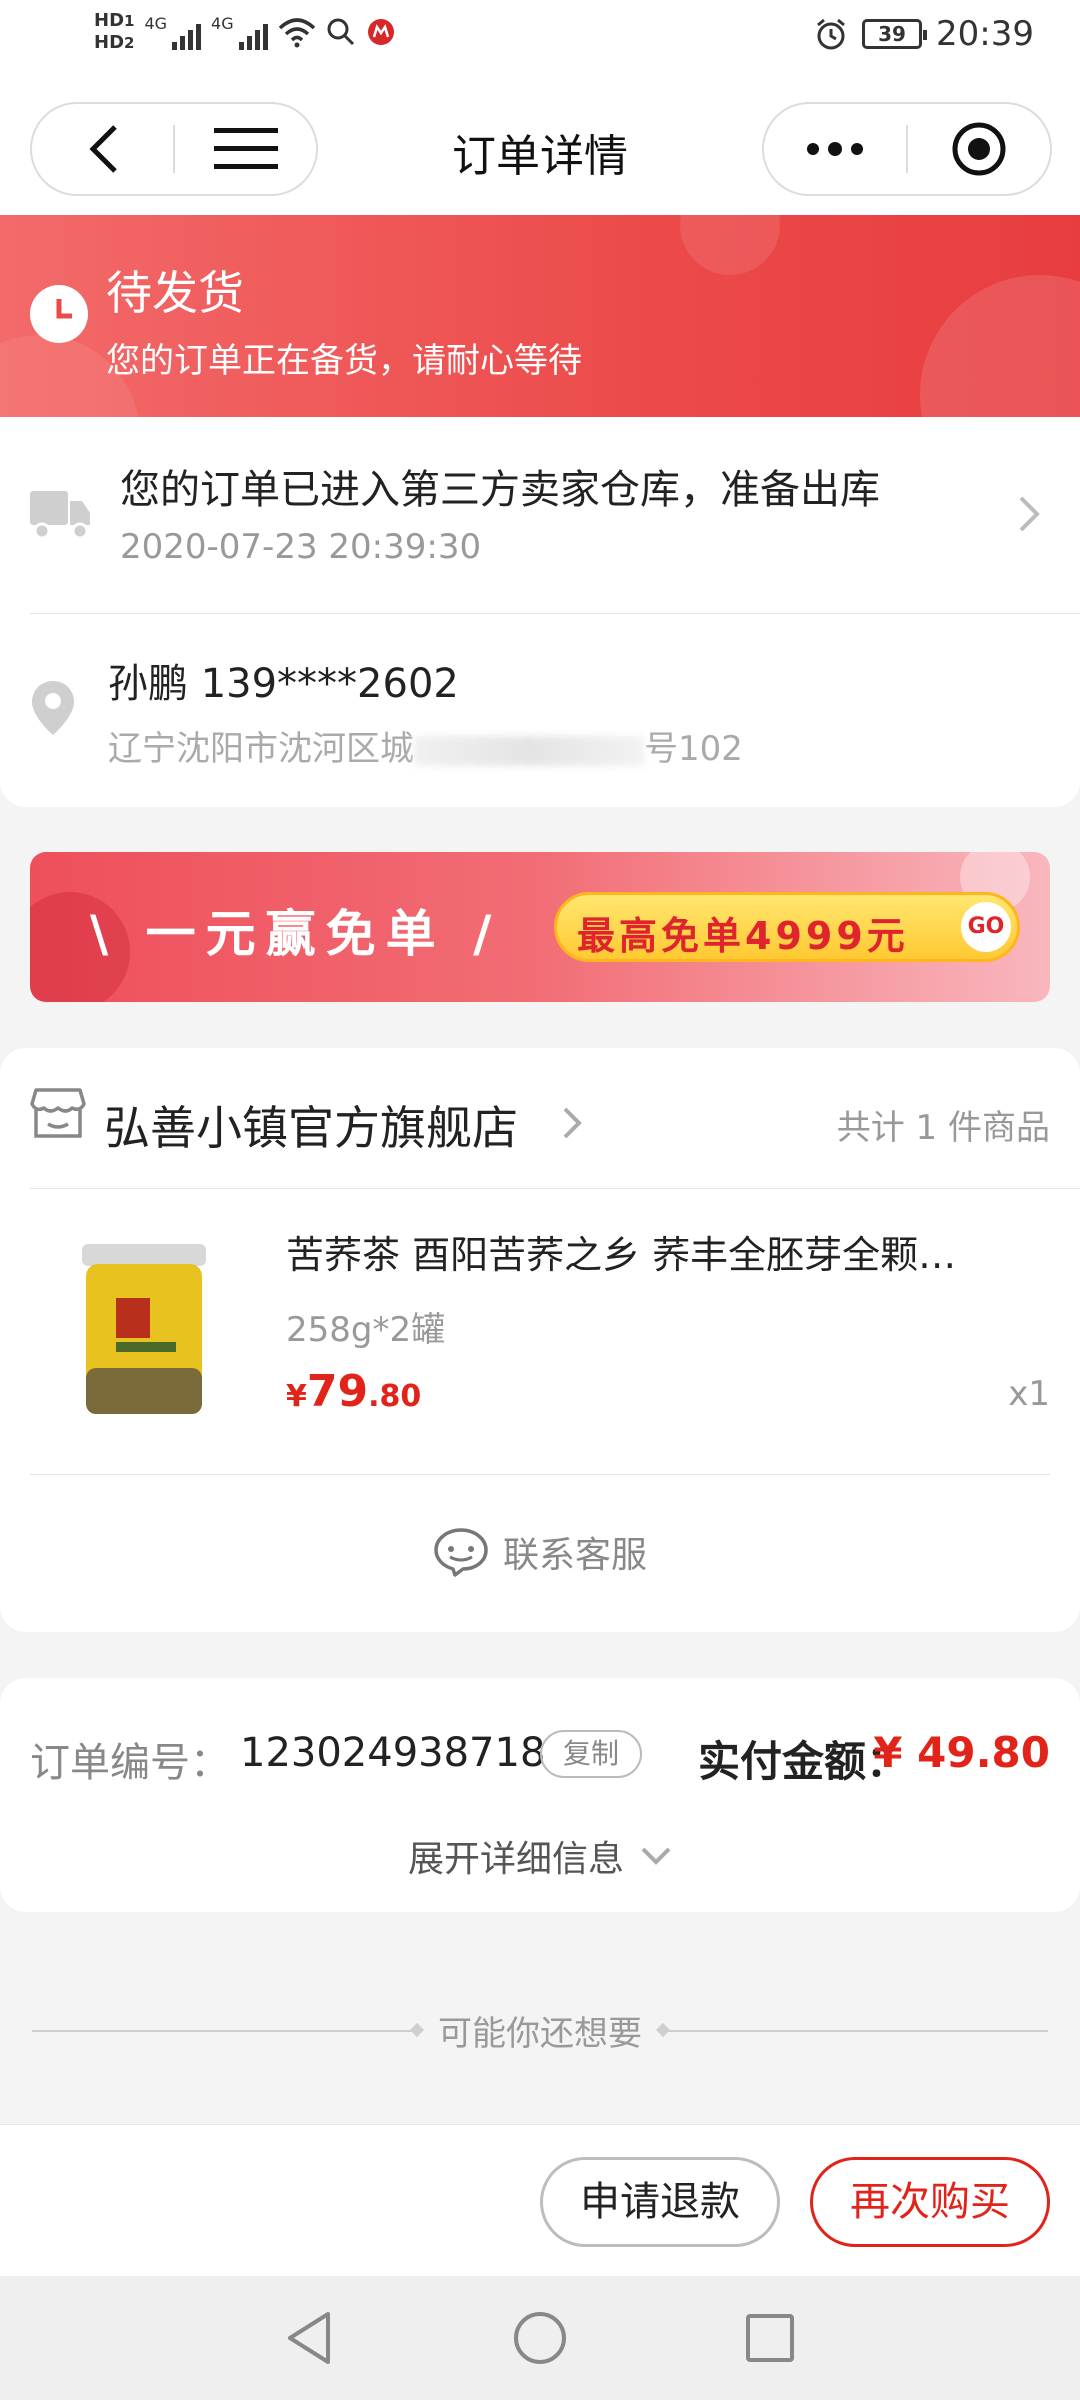 This screenshot has height=2400, width=1080. Describe the element at coordinates (660, 2202) in the screenshot. I see `refund-button: 申请退款` at that location.